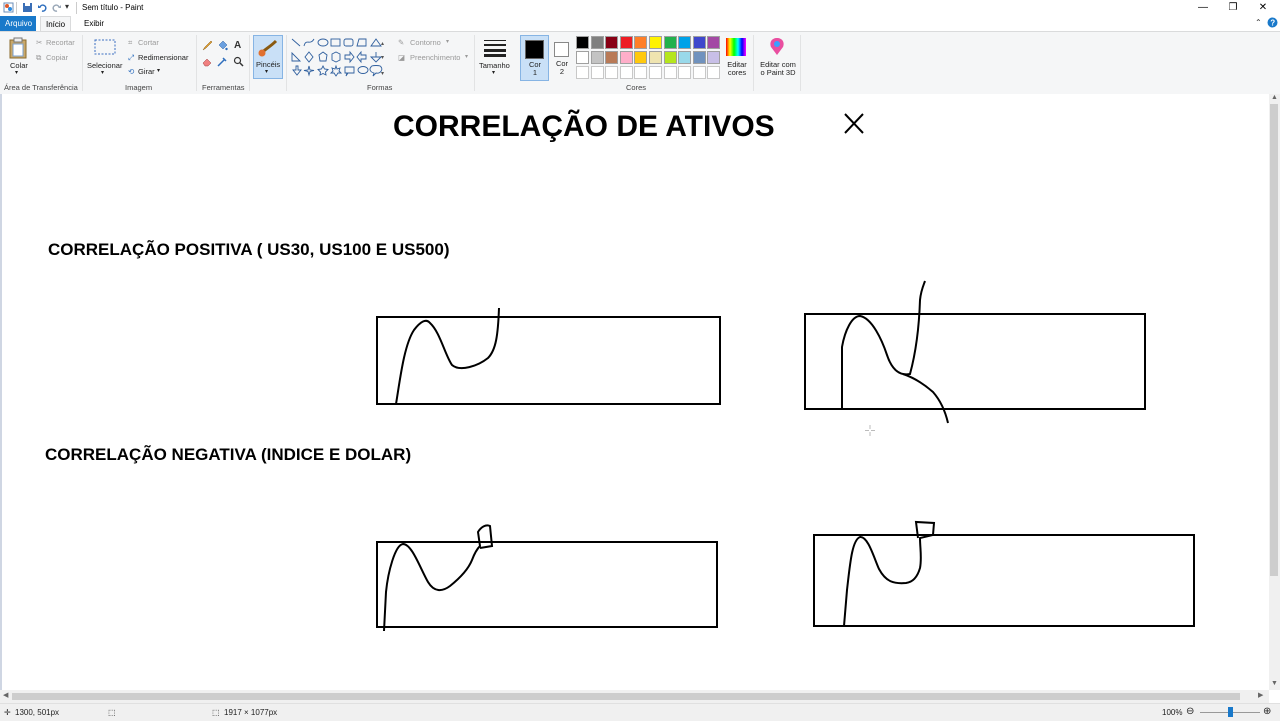  I want to click on zoom-out-icon: ⊖, so click(1190, 711).